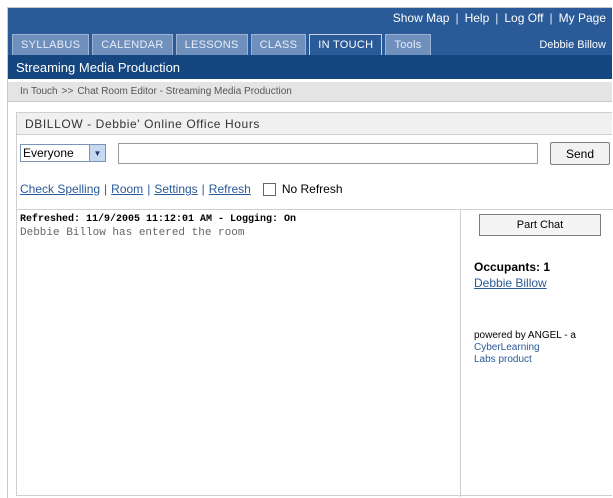  Describe the element at coordinates (328, 153) in the screenshot. I see `message-input` at that location.